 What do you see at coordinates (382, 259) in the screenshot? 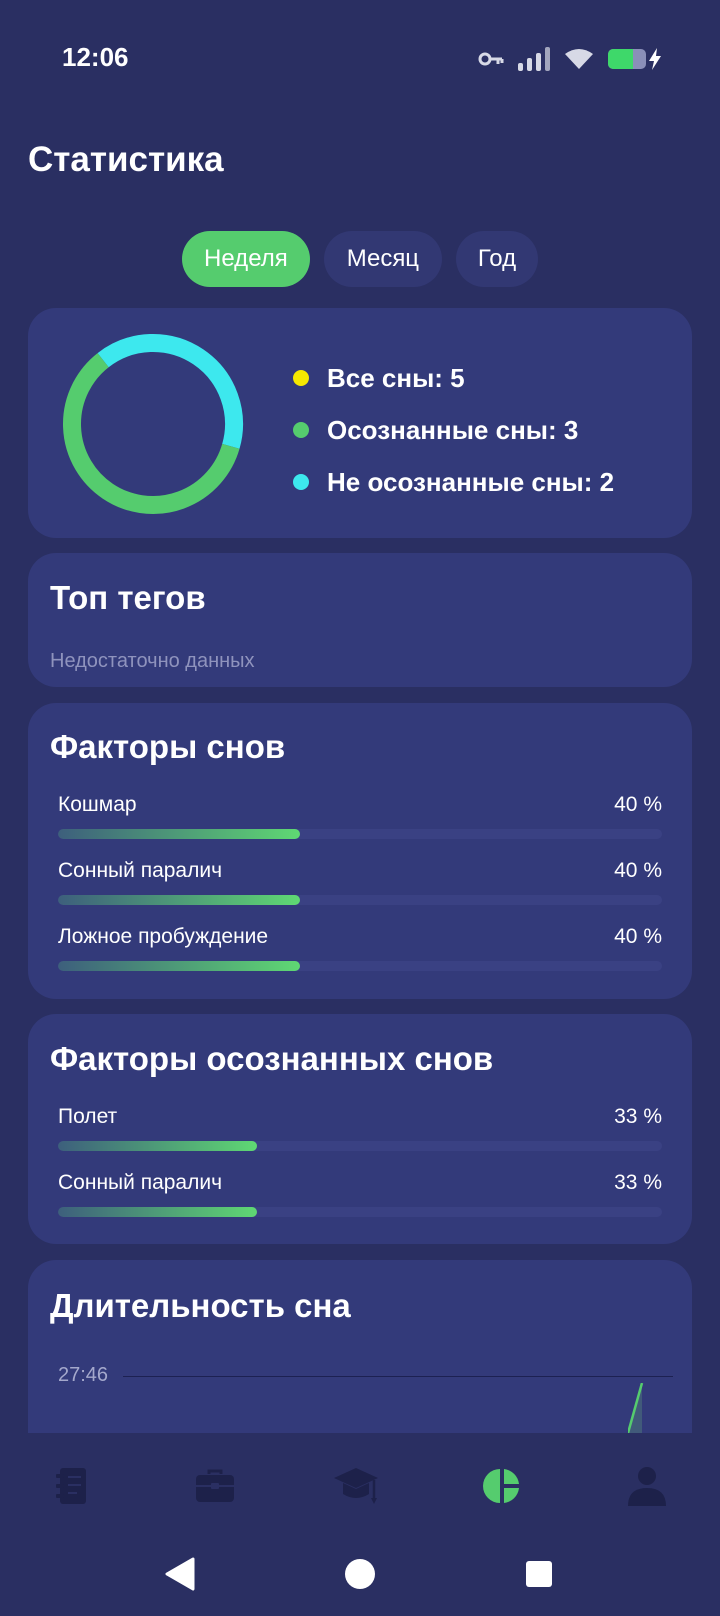
I see `tab-month: Месяц` at bounding box center [382, 259].